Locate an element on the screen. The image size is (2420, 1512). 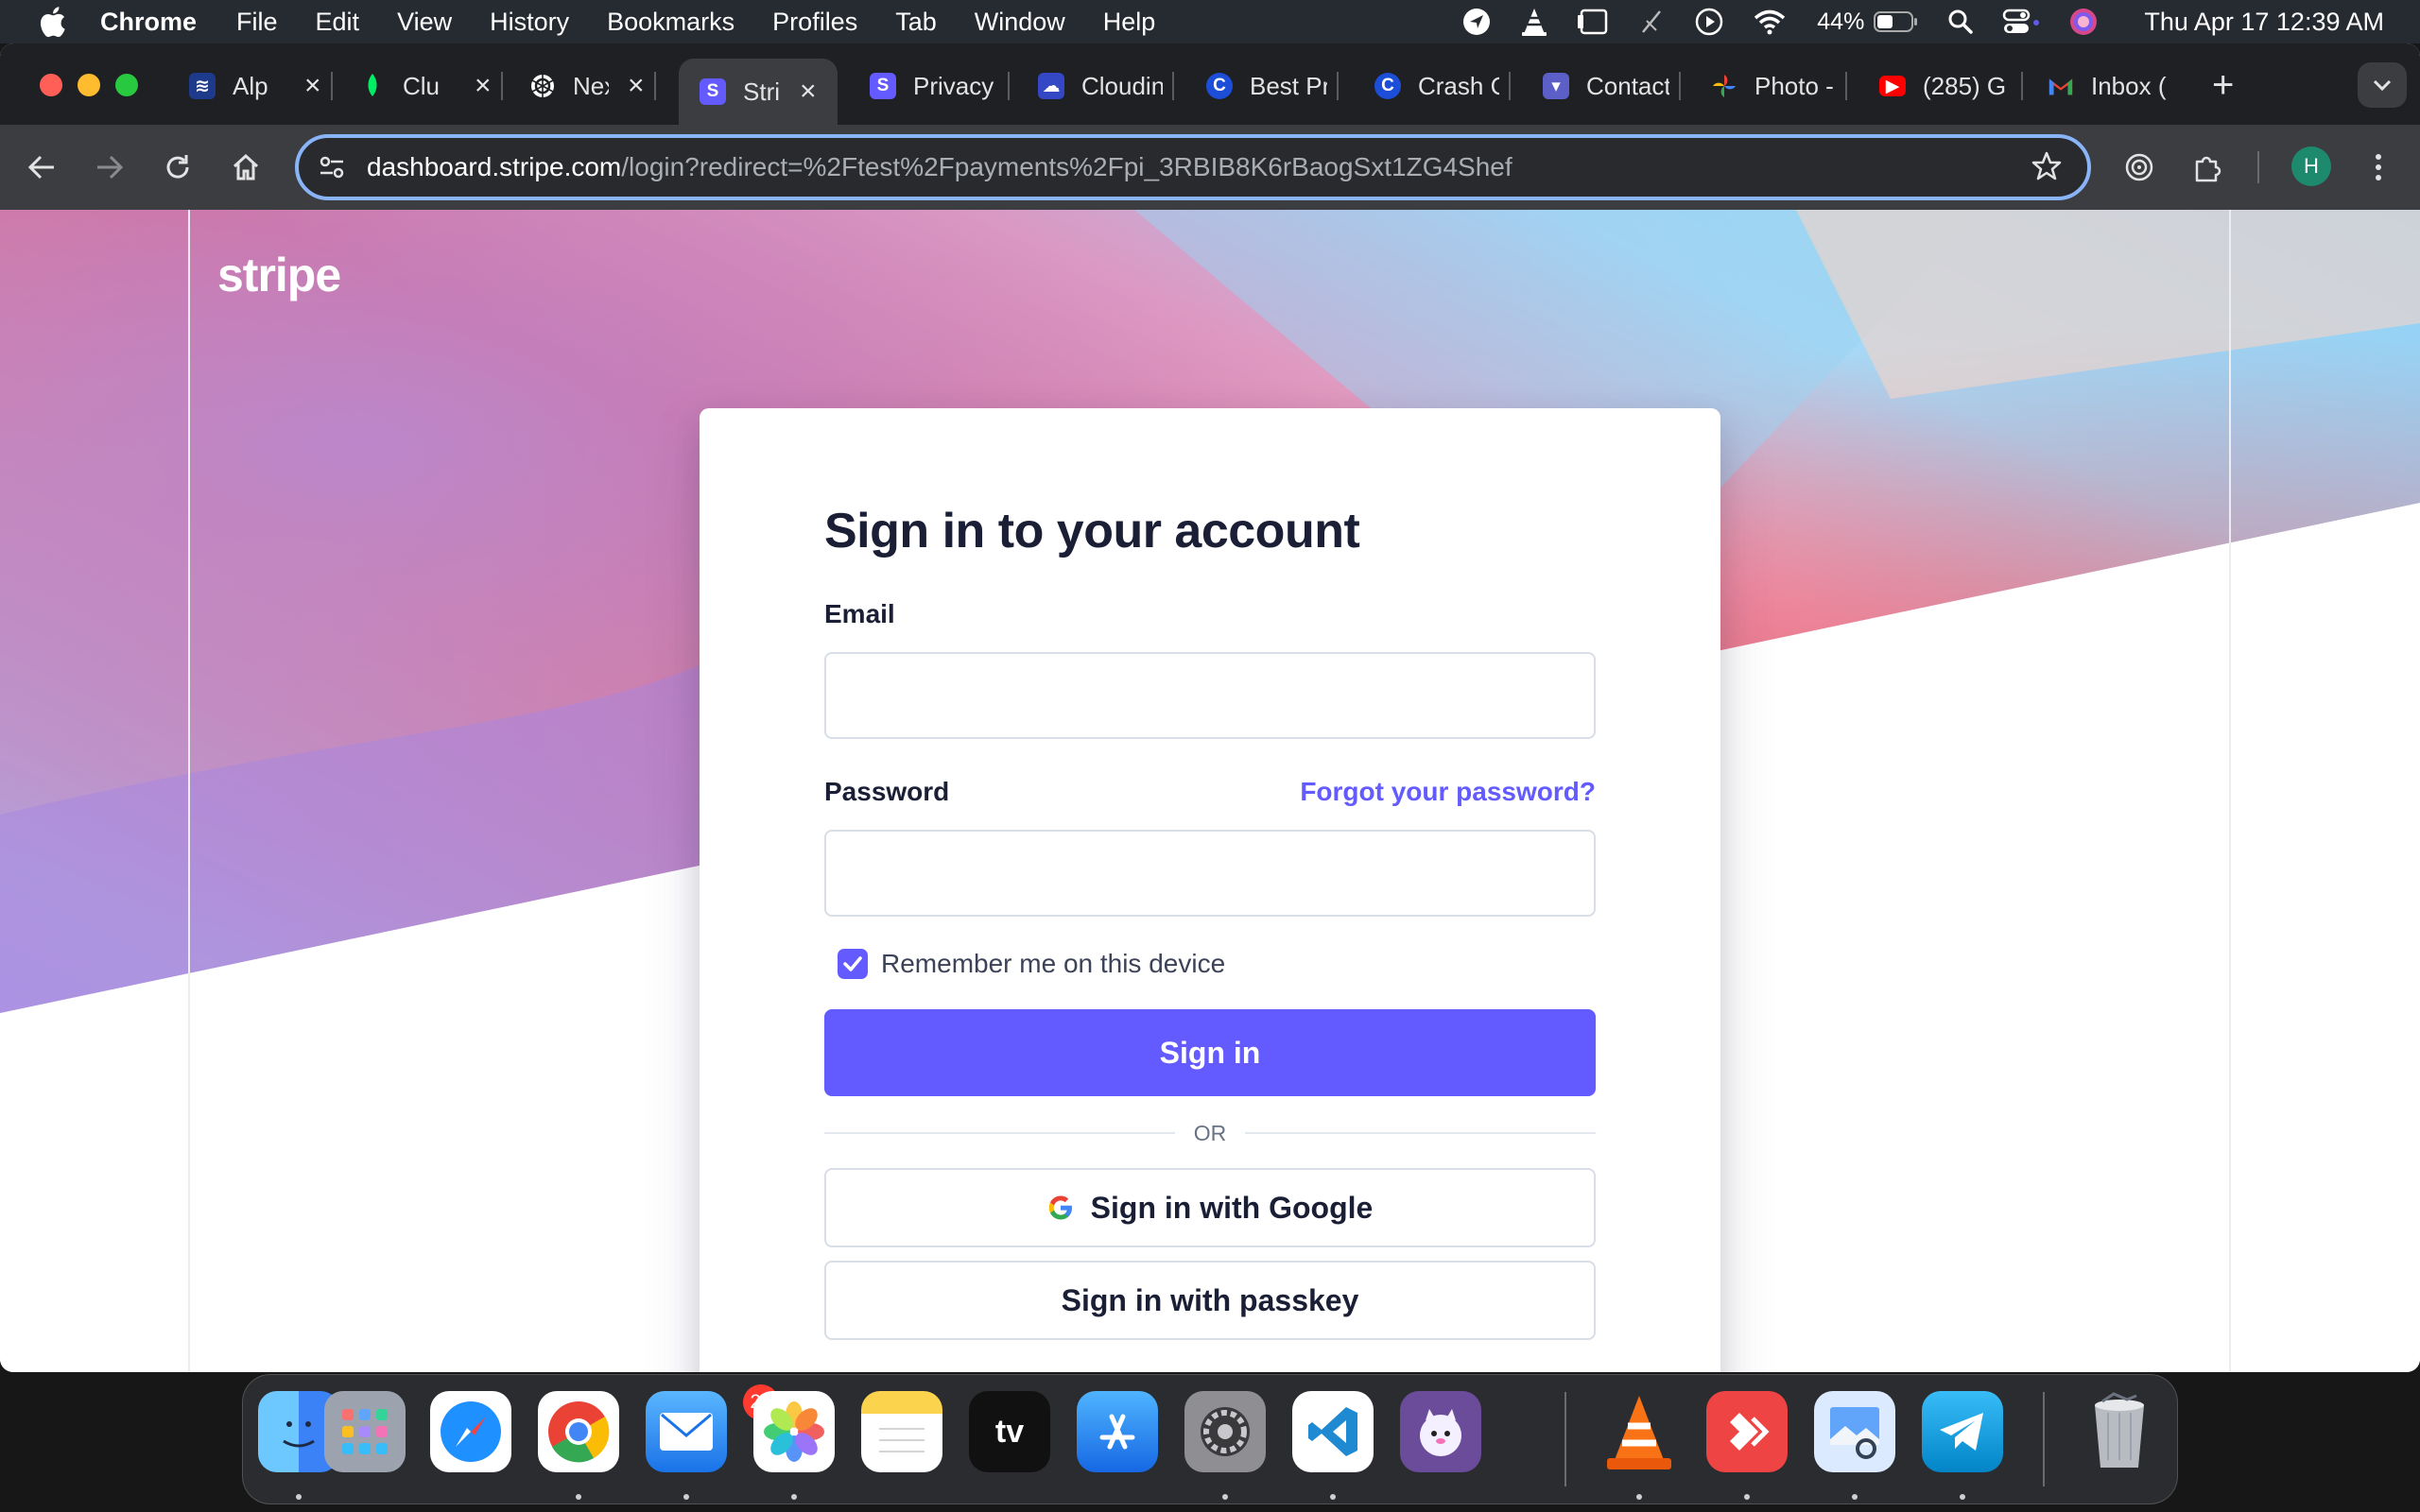
safari-icon is located at coordinates (471, 1431).